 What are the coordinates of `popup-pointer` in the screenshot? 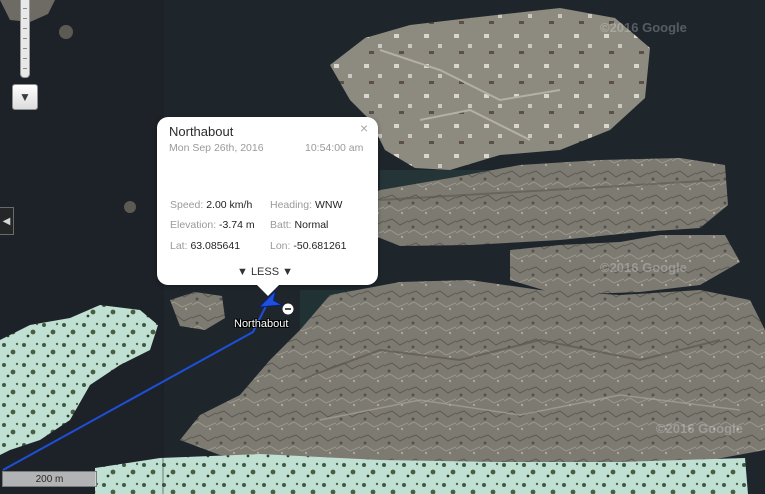 It's located at (268, 290).